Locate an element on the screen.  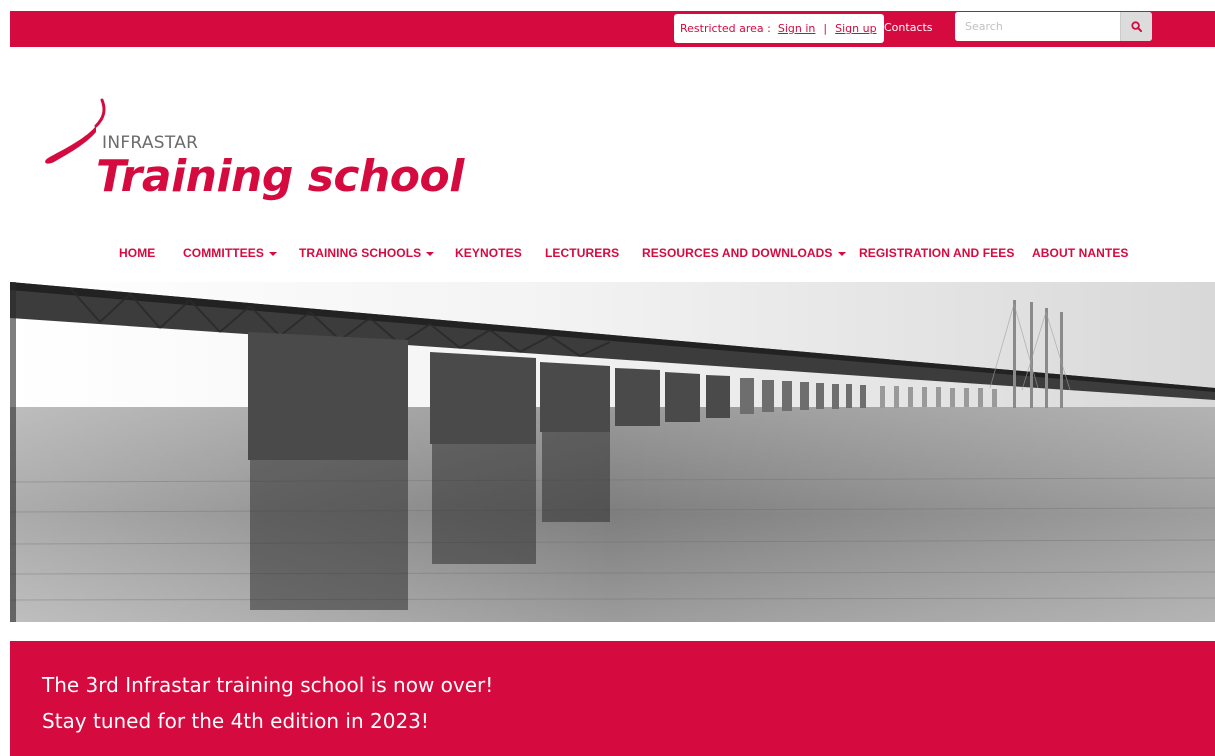
nav-about-nantes-label: ABOUT NANTES is located at coordinates (1080, 253).